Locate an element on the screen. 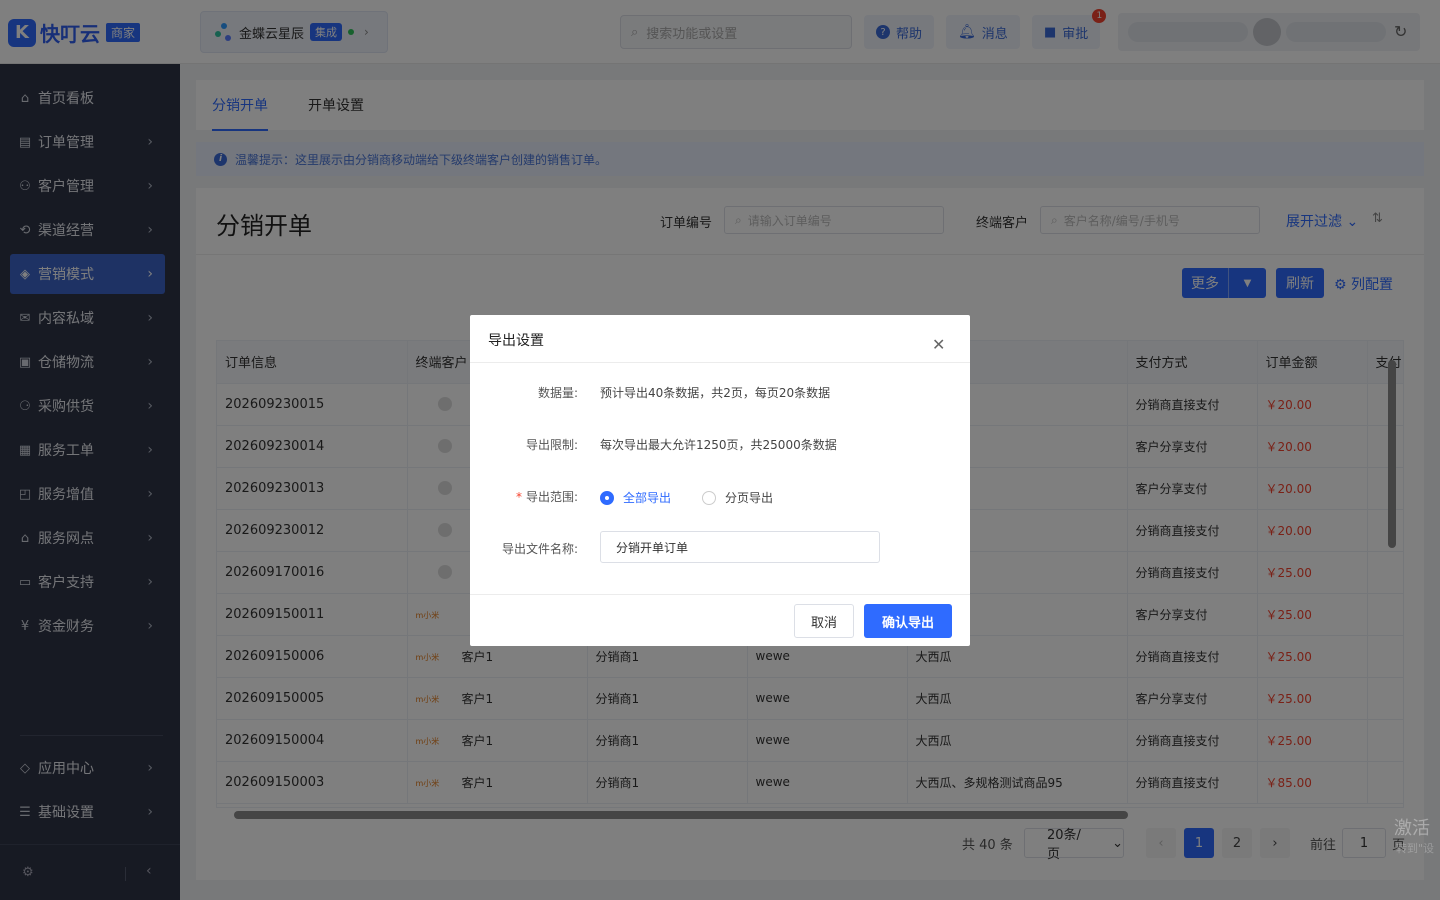 The width and height of the screenshot is (1440, 900). dialog-divider is located at coordinates (720, 594).